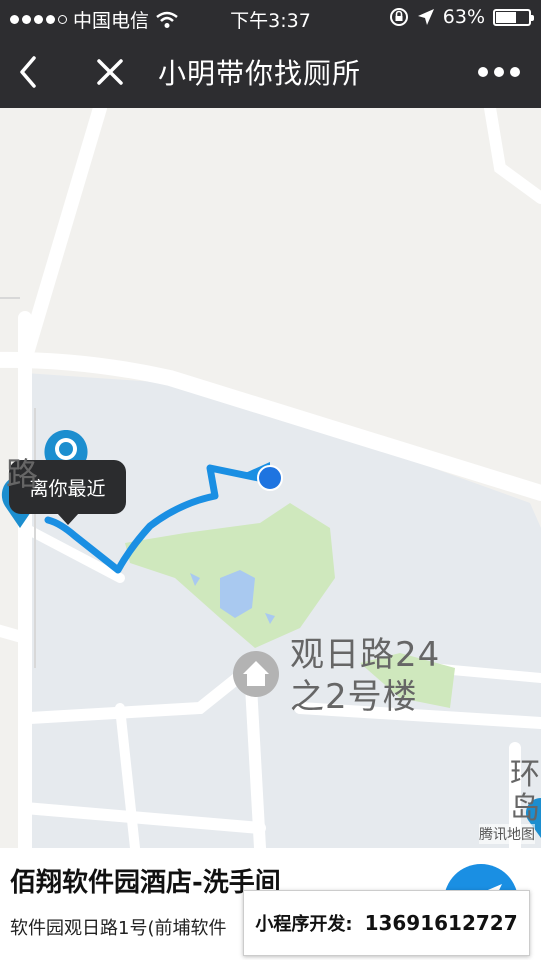 The height and width of the screenshot is (960, 541). I want to click on more-button, so click(499, 72).